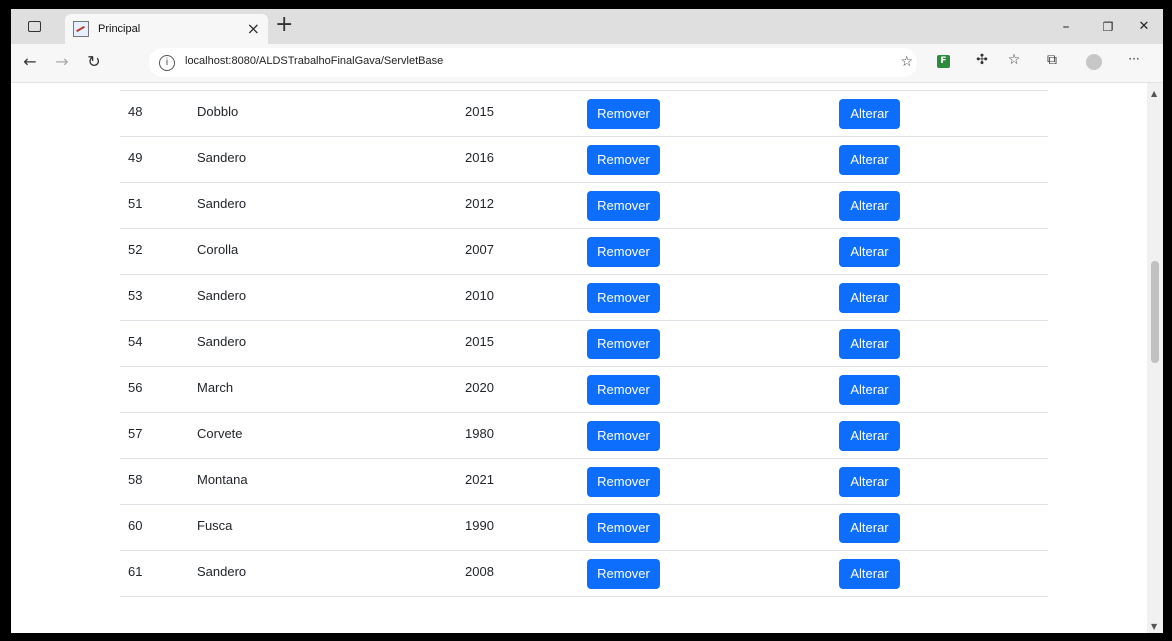 This screenshot has width=1172, height=641. Describe the element at coordinates (135, 479) in the screenshot. I see `row-id: 58` at that location.